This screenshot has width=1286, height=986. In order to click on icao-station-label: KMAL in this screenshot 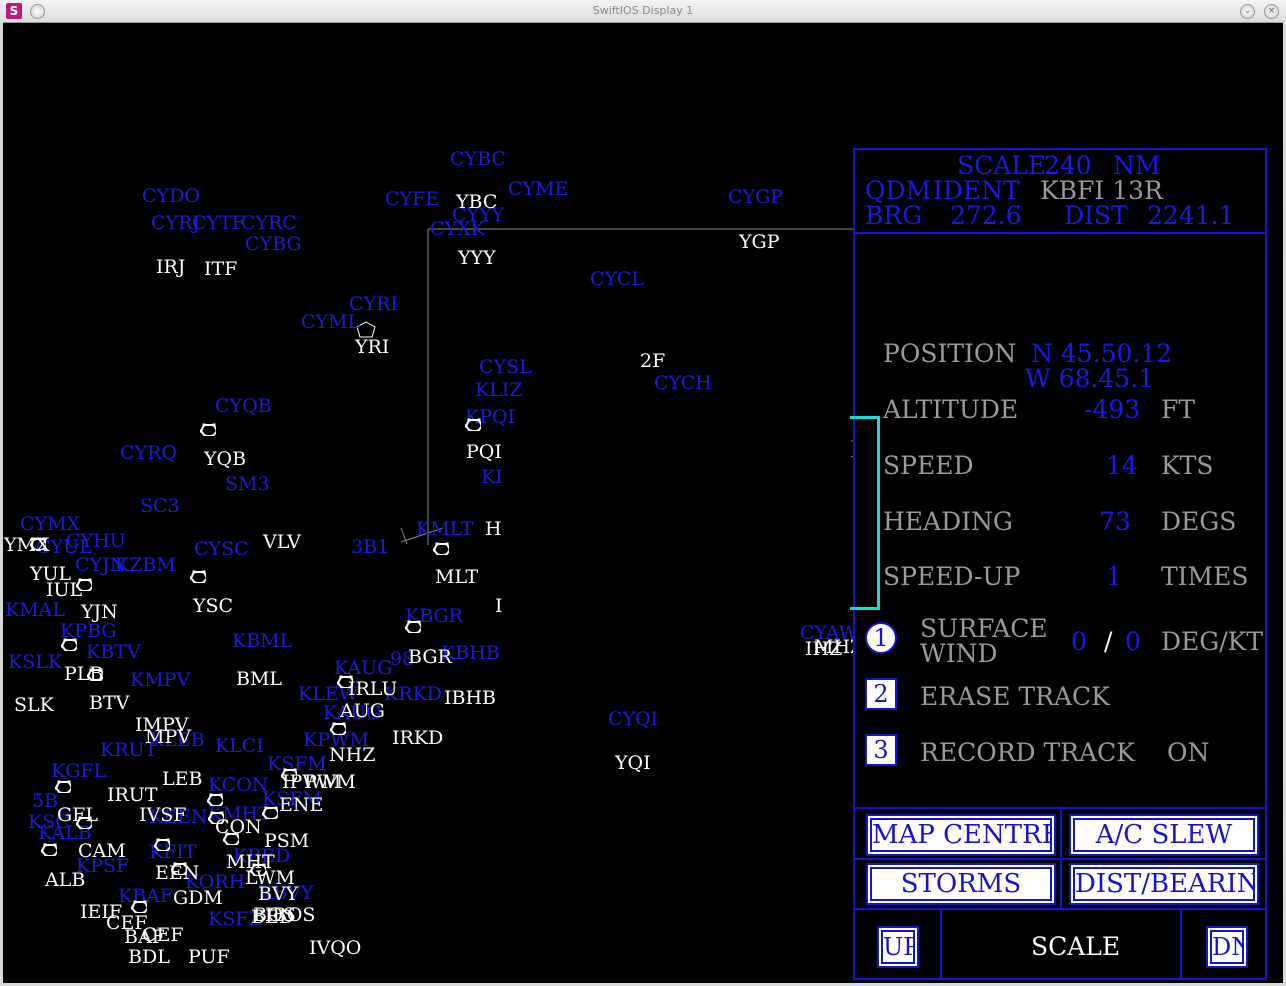, I will do `click(35, 610)`.